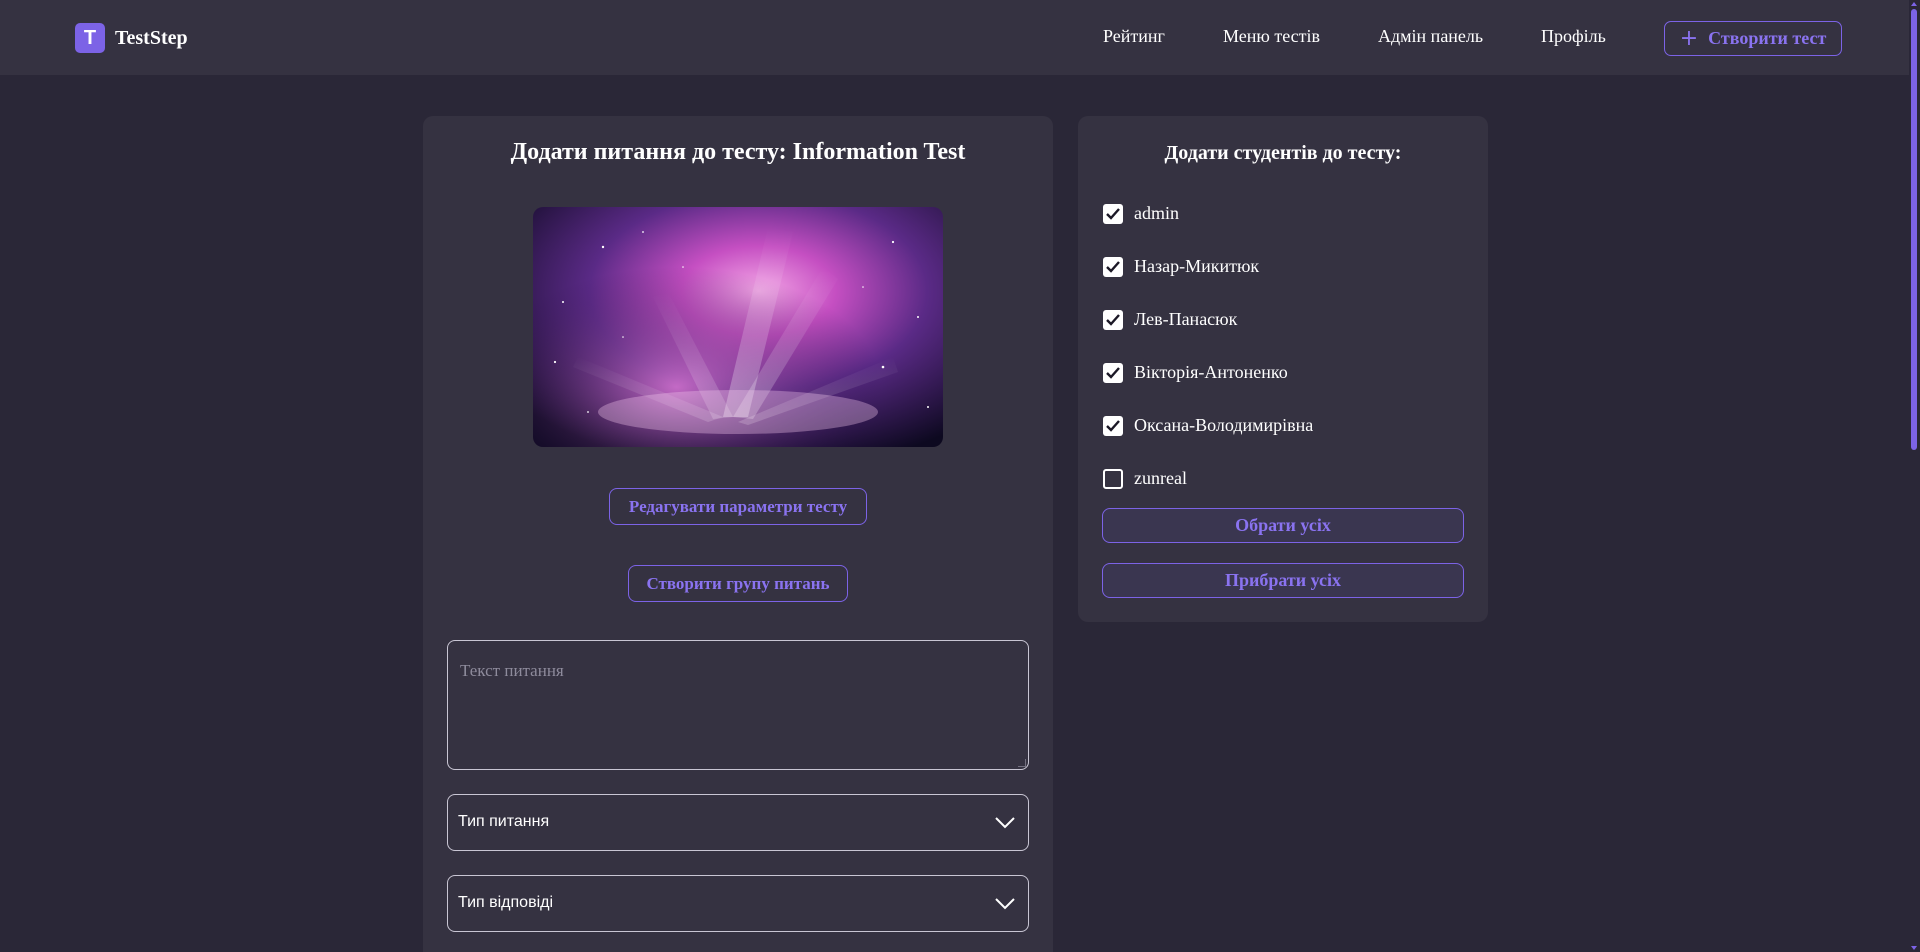 This screenshot has height=952, width=1920. What do you see at coordinates (1283, 525) in the screenshot?
I see `select-all-button: Обрати усіх` at bounding box center [1283, 525].